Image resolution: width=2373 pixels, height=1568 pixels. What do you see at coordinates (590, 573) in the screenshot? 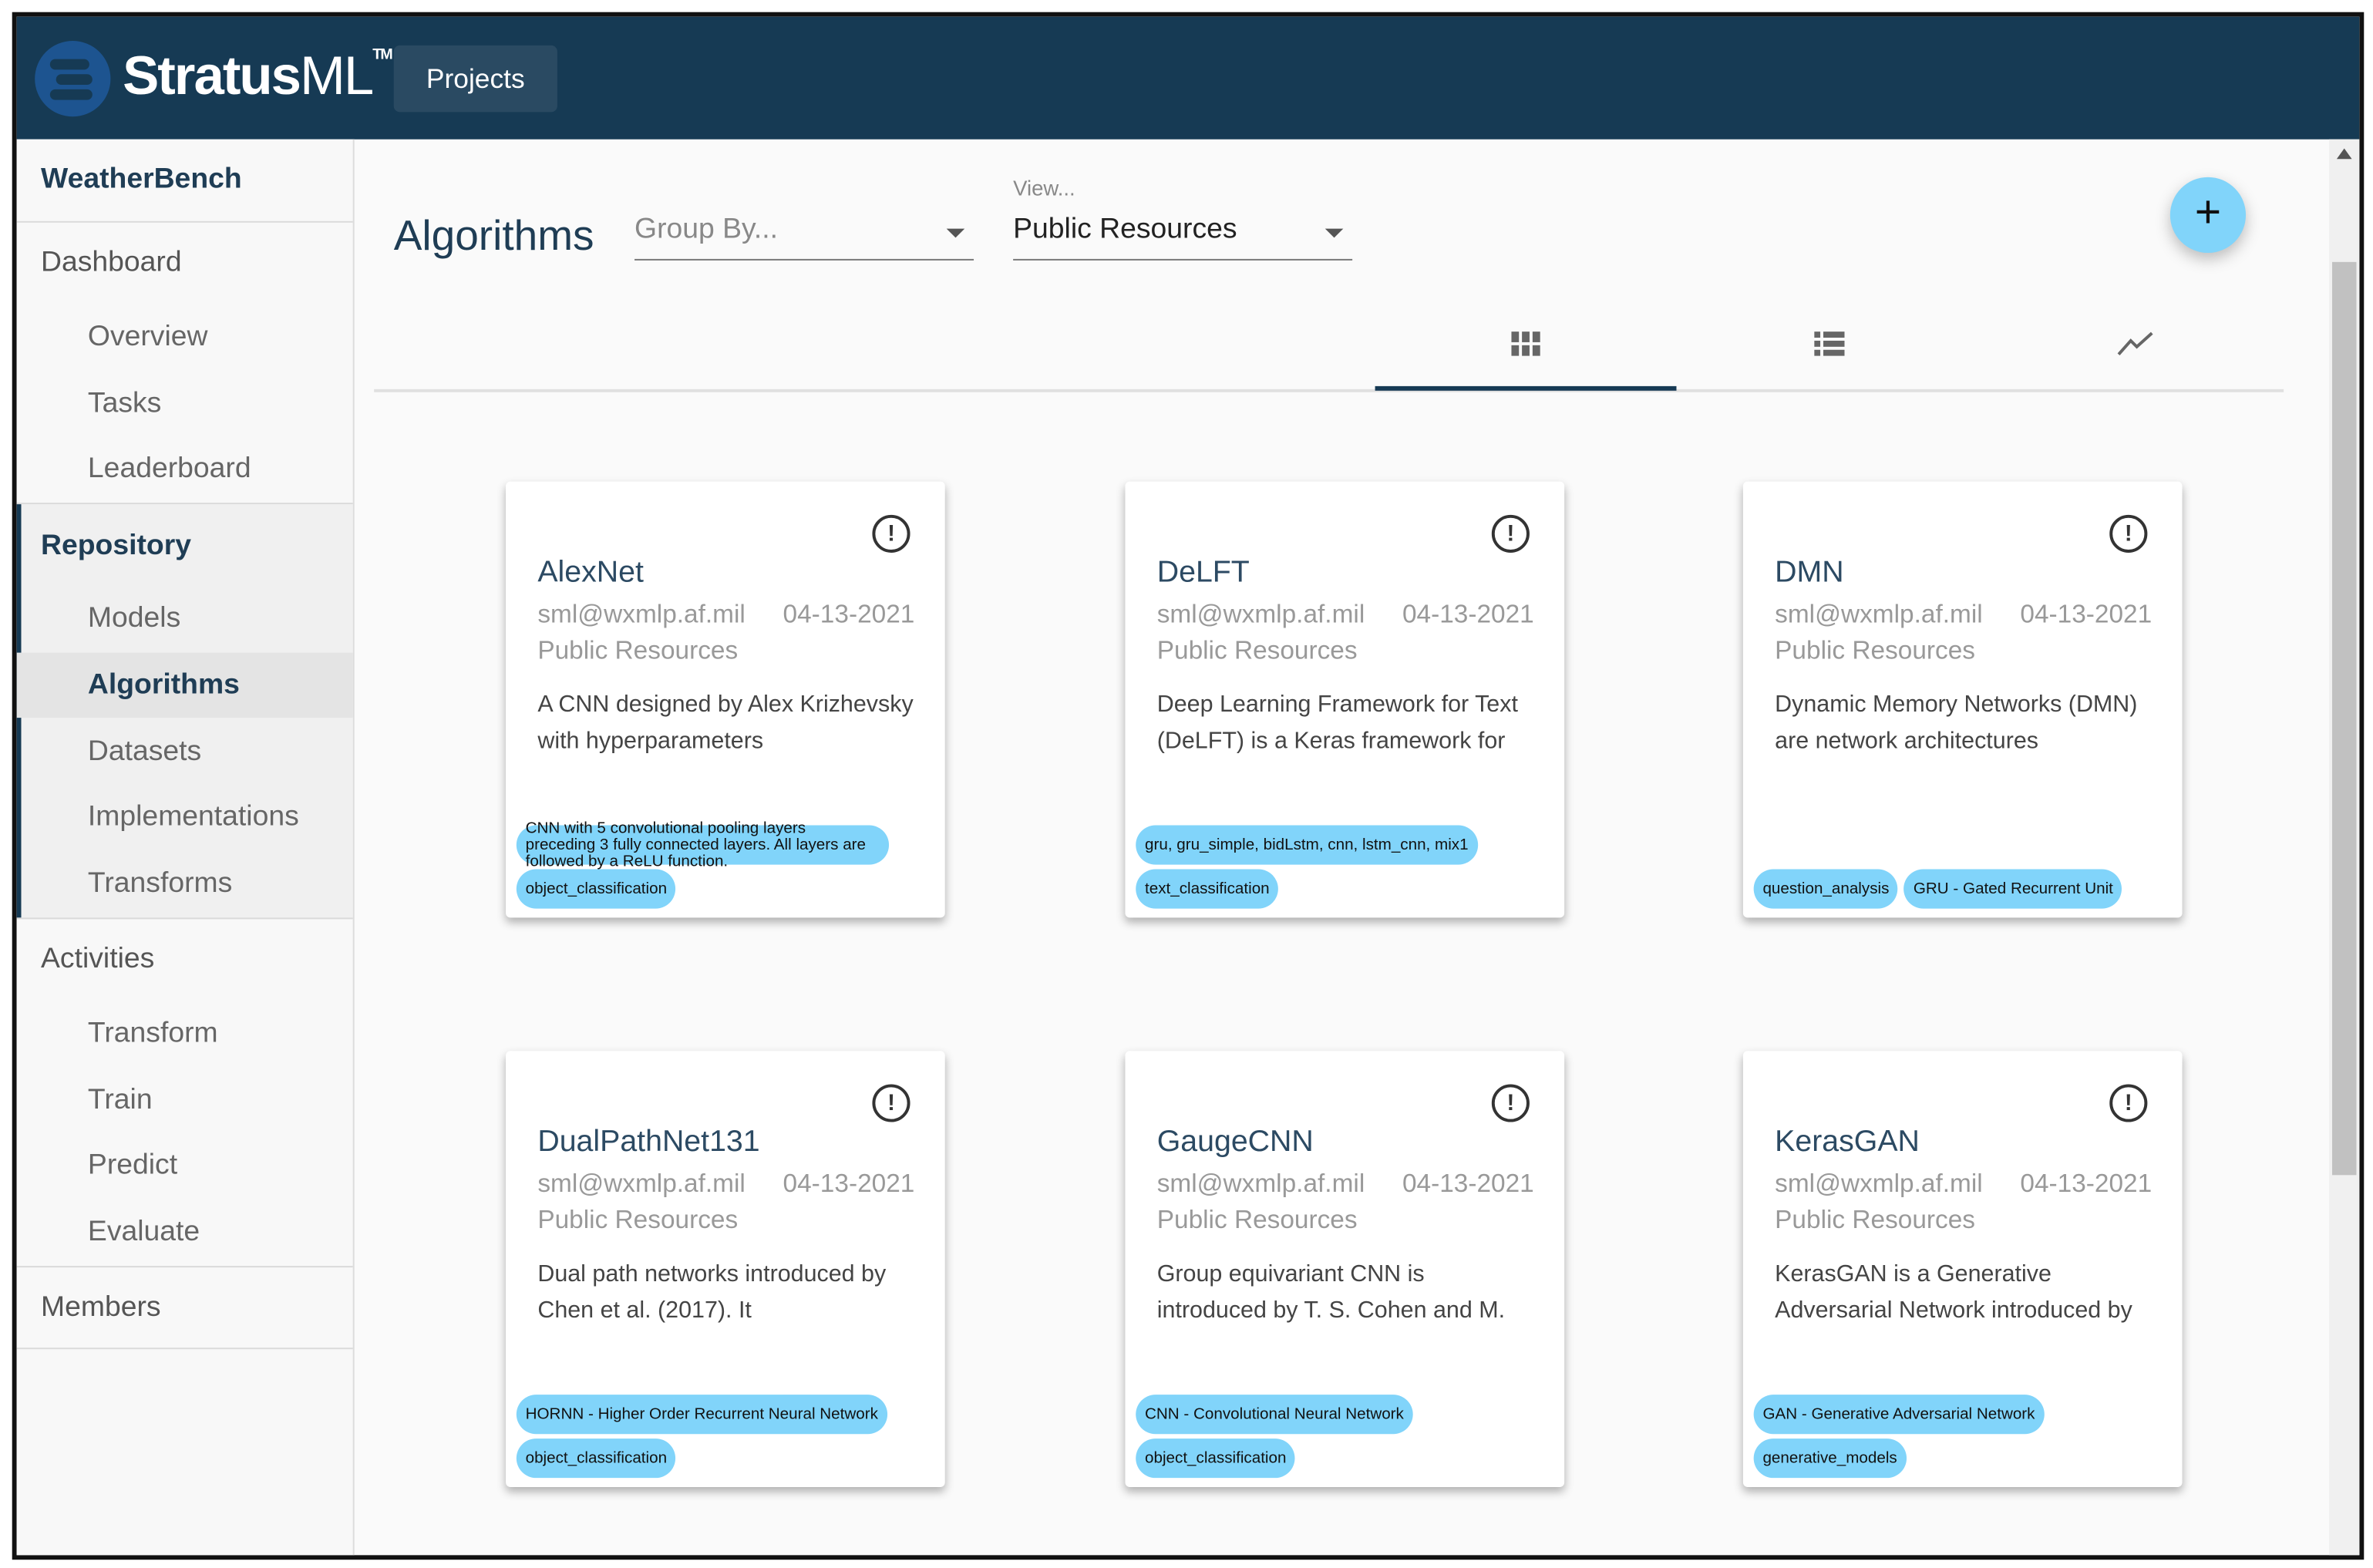
I see `card-title: AlexNet` at bounding box center [590, 573].